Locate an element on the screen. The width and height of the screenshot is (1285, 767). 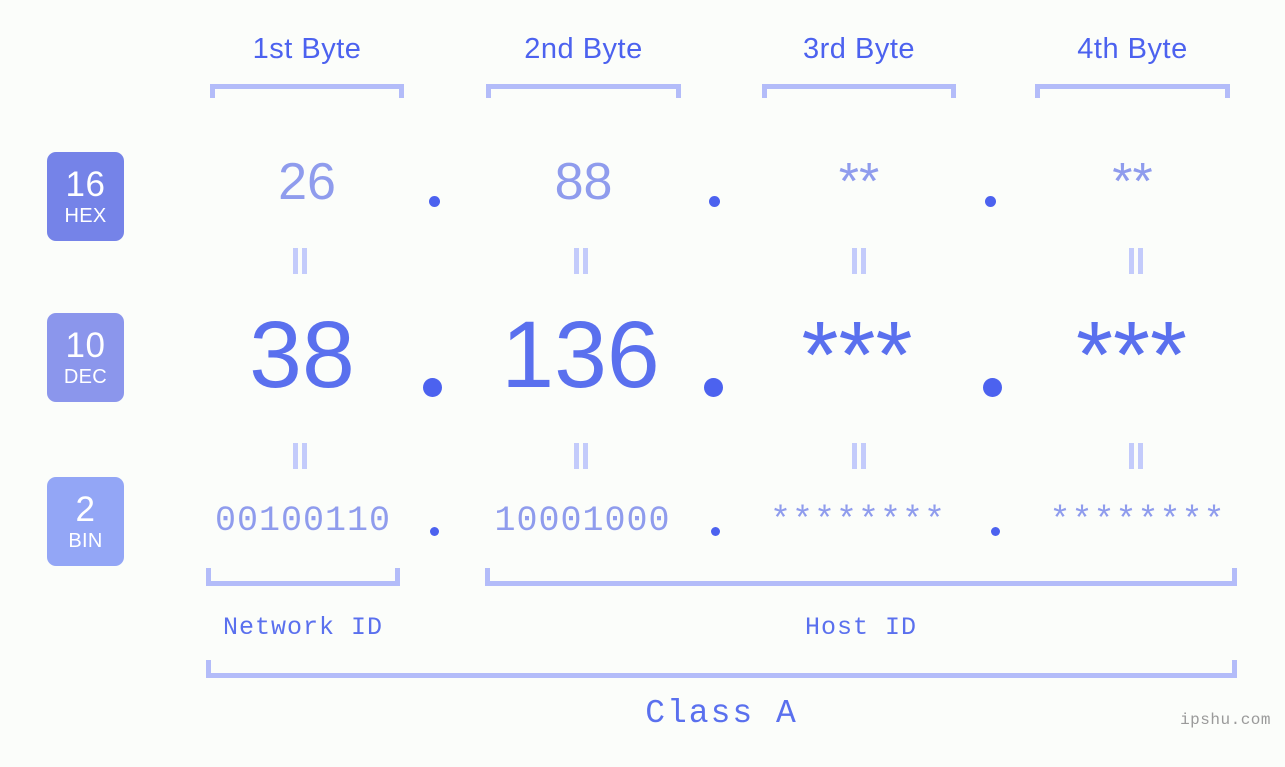
radix-badge-bin: 2 BIN is located at coordinates (85, 521).